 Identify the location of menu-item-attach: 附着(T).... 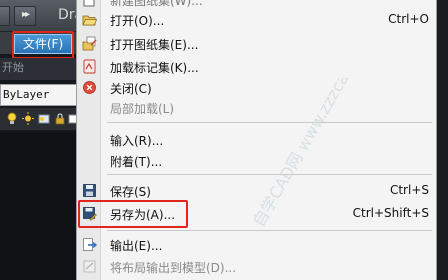
(257, 160).